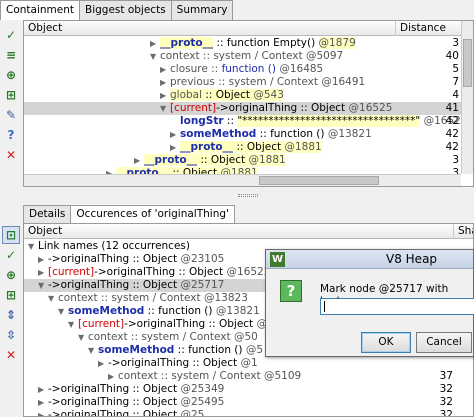  What do you see at coordinates (266, 43) in the screenshot?
I see `row-text: :: function Empty()` at bounding box center [266, 43].